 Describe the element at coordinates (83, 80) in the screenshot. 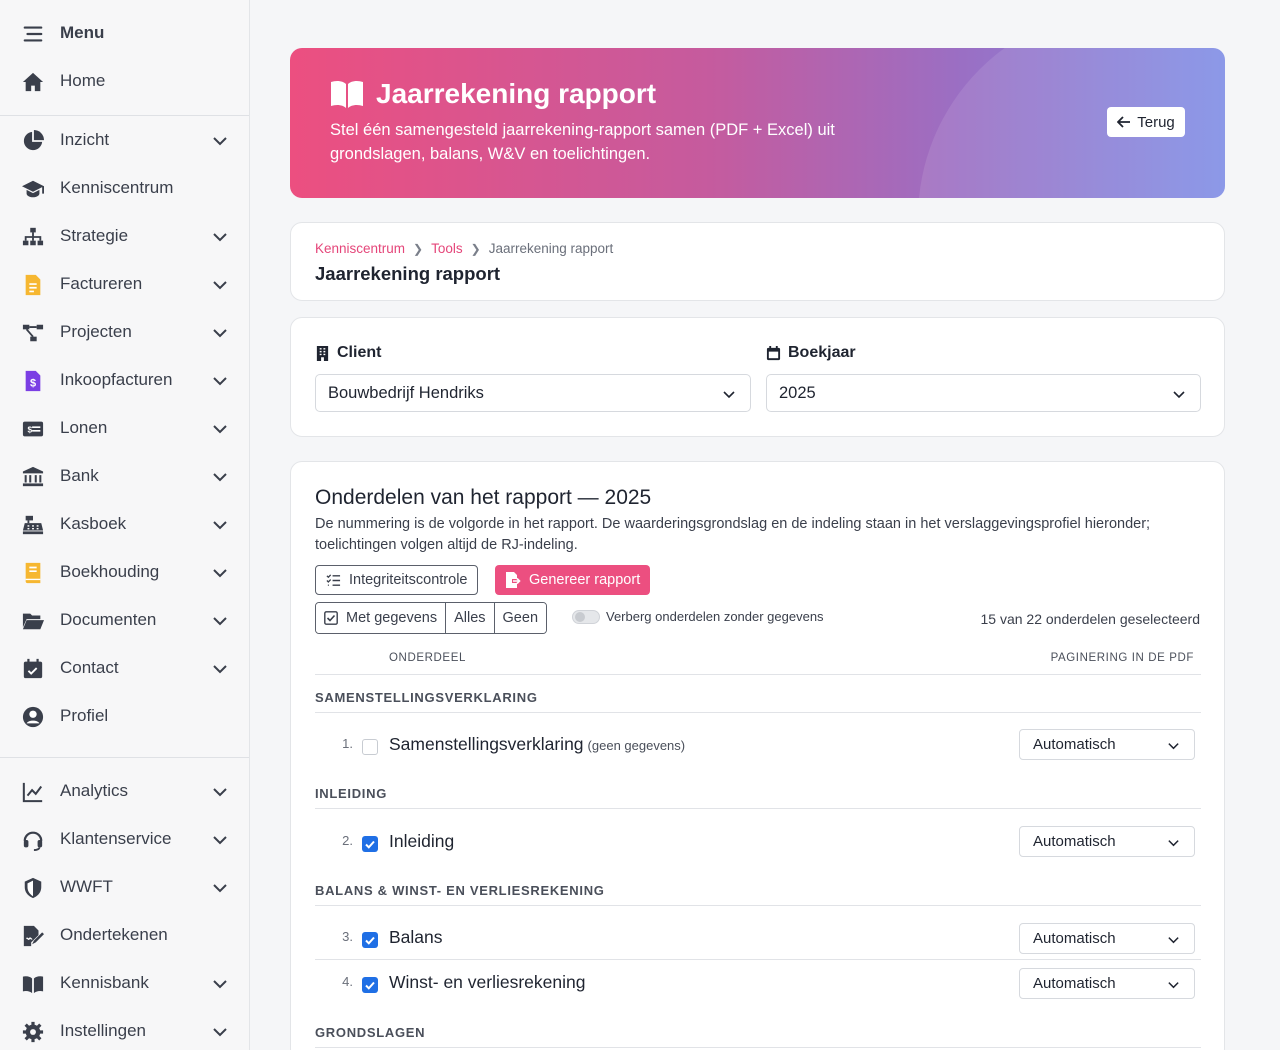

I see `sidebar-item-label: Home` at that location.